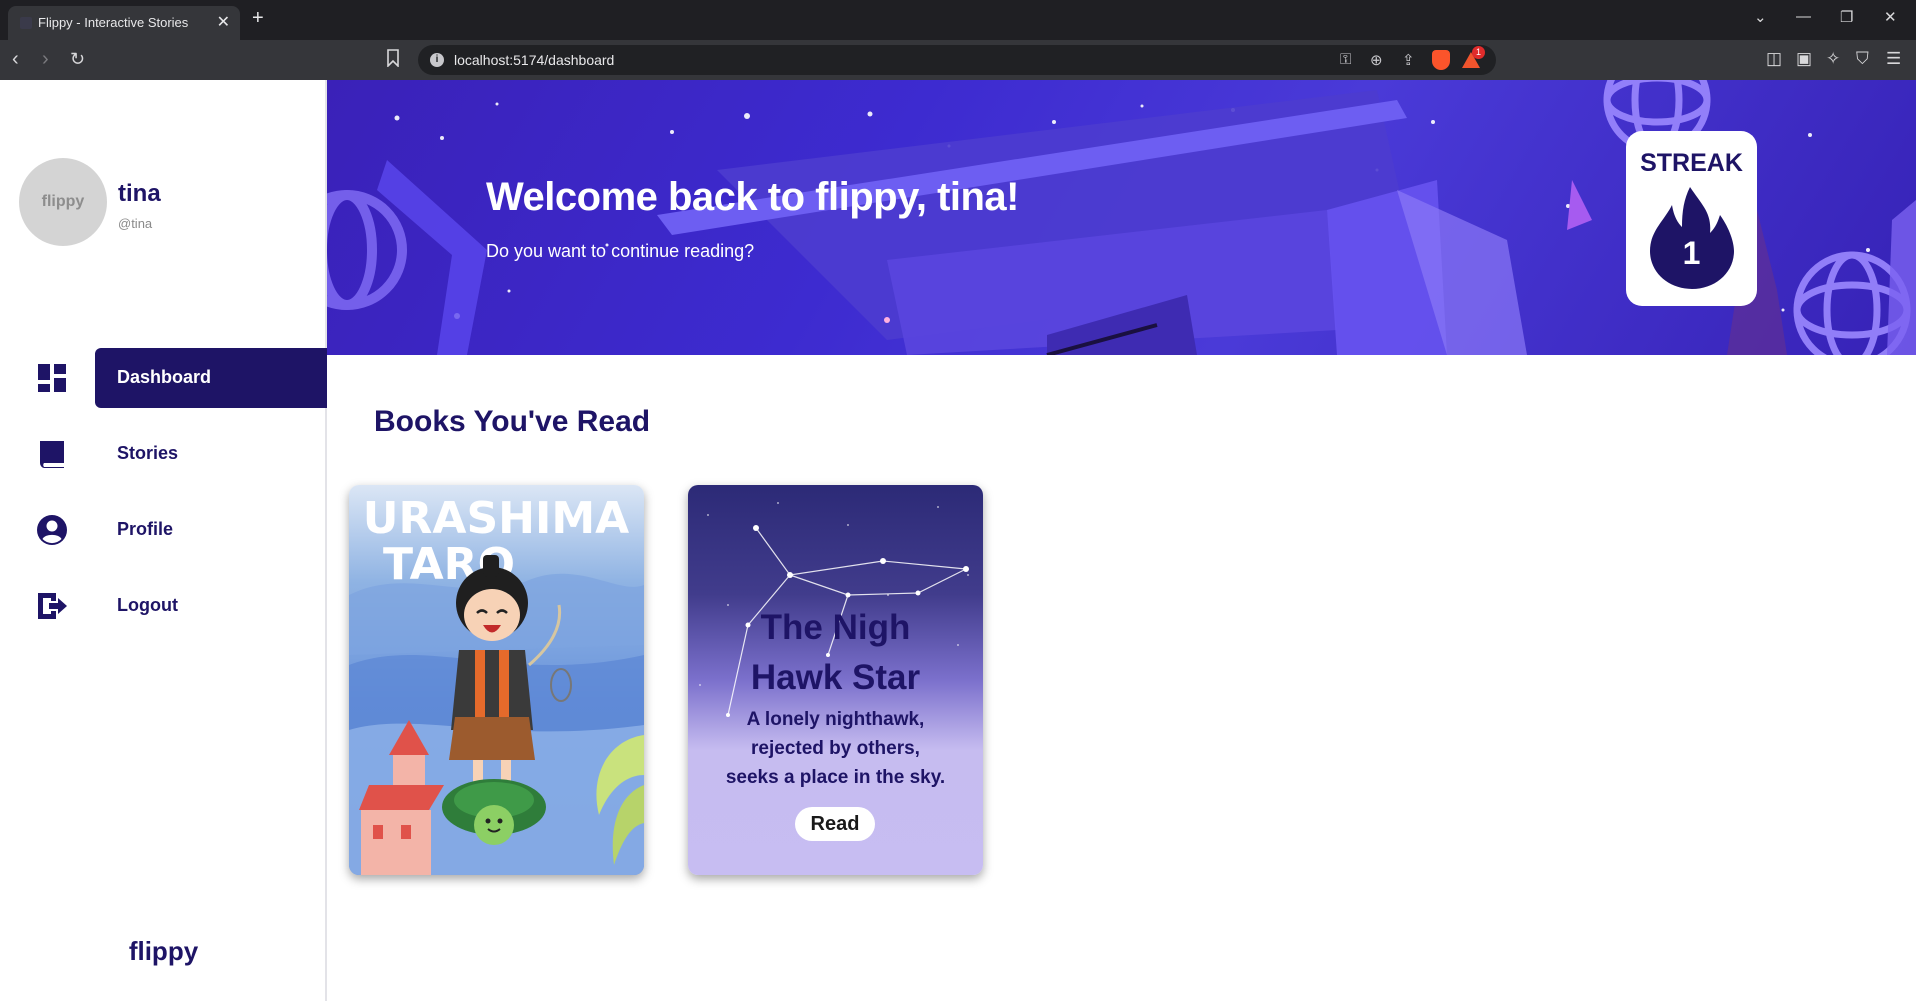 The width and height of the screenshot is (1916, 1001). What do you see at coordinates (145, 529) in the screenshot?
I see `sidebar-item-label: Profile` at bounding box center [145, 529].